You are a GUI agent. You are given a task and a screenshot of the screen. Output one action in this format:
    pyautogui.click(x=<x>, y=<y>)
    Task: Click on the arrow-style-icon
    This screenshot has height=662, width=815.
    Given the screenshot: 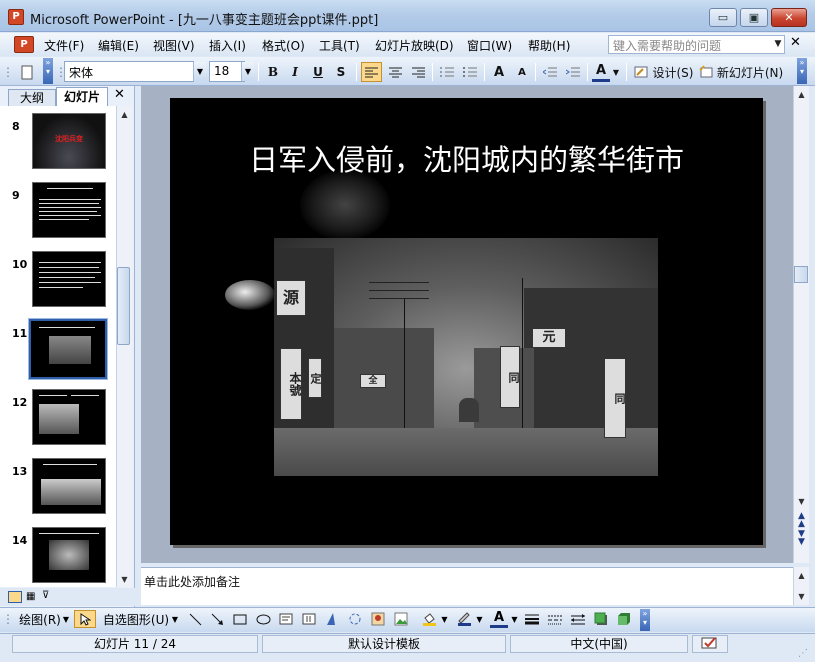 What is the action you would take?
    pyautogui.click(x=578, y=619)
    